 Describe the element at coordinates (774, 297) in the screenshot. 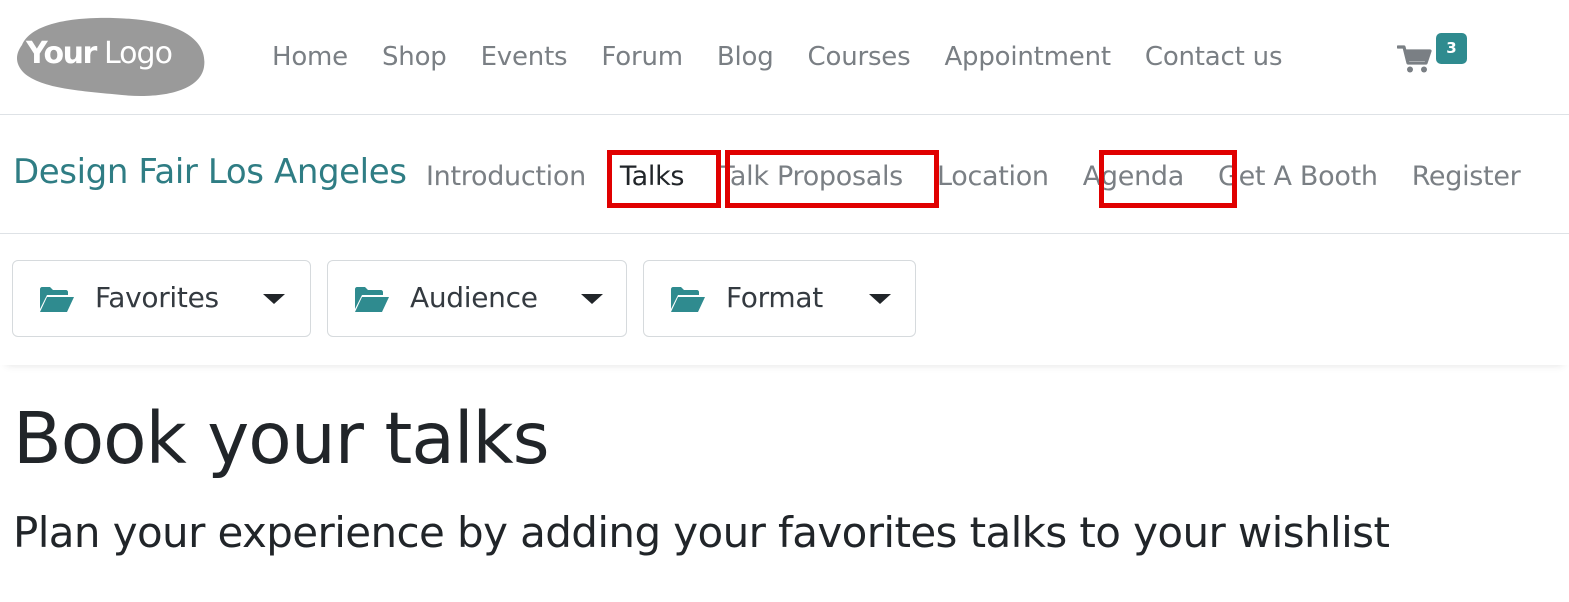

I see `filter-label: Format` at that location.